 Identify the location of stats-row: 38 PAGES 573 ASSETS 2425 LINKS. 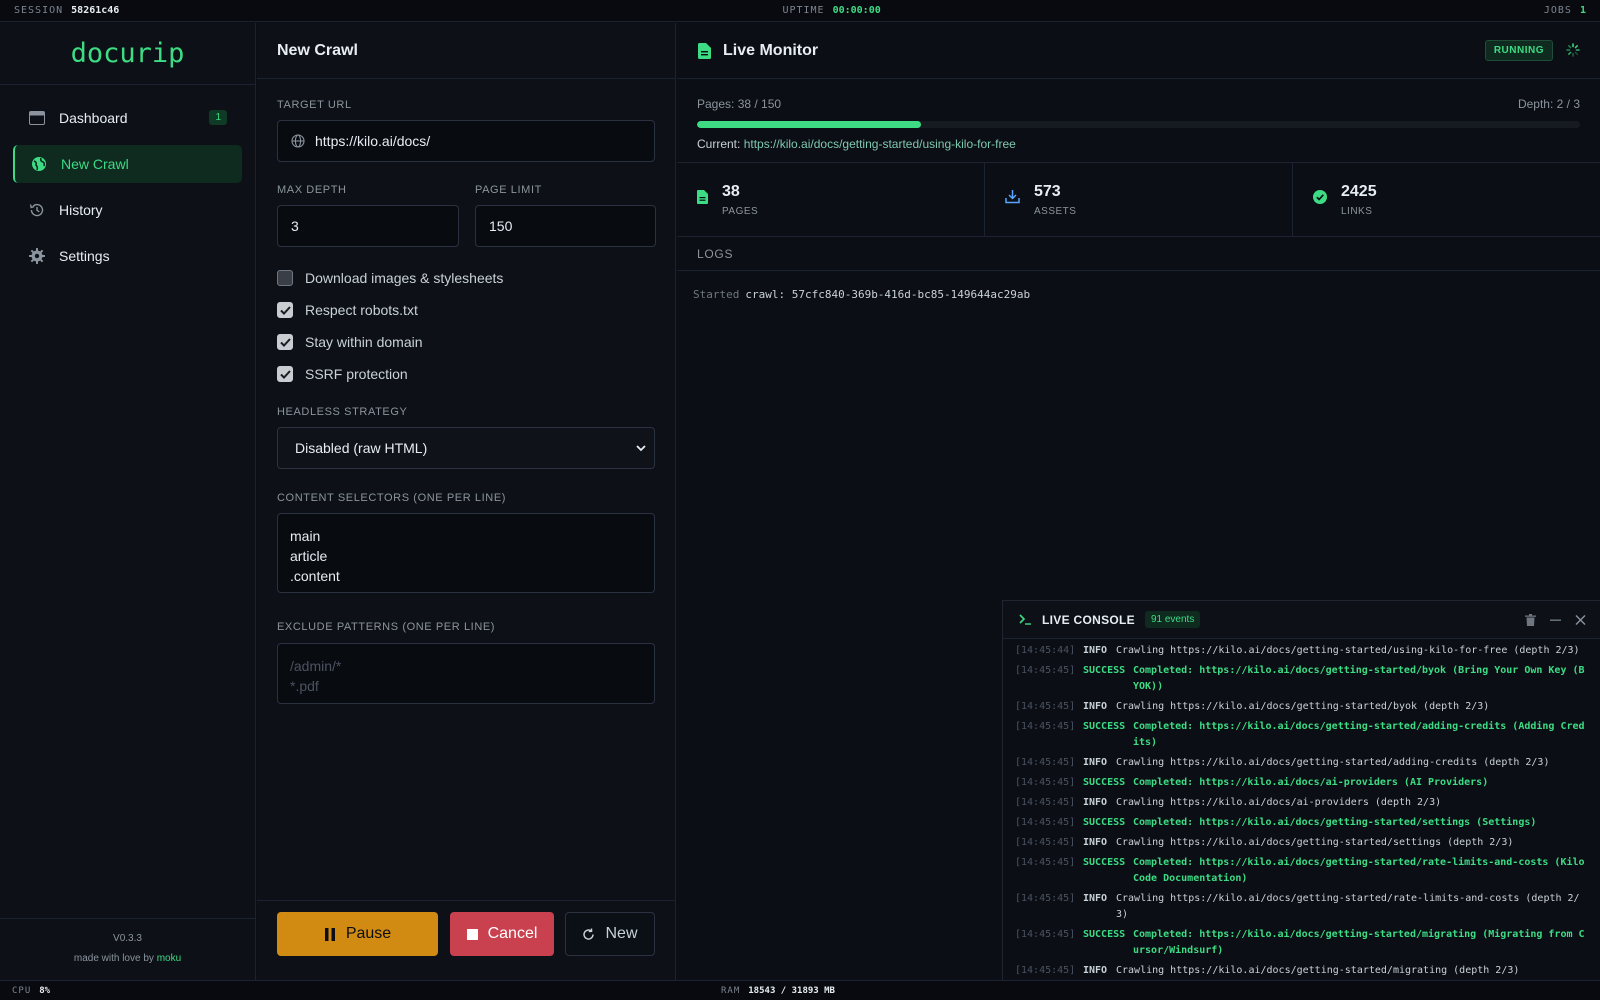
(1138, 200).